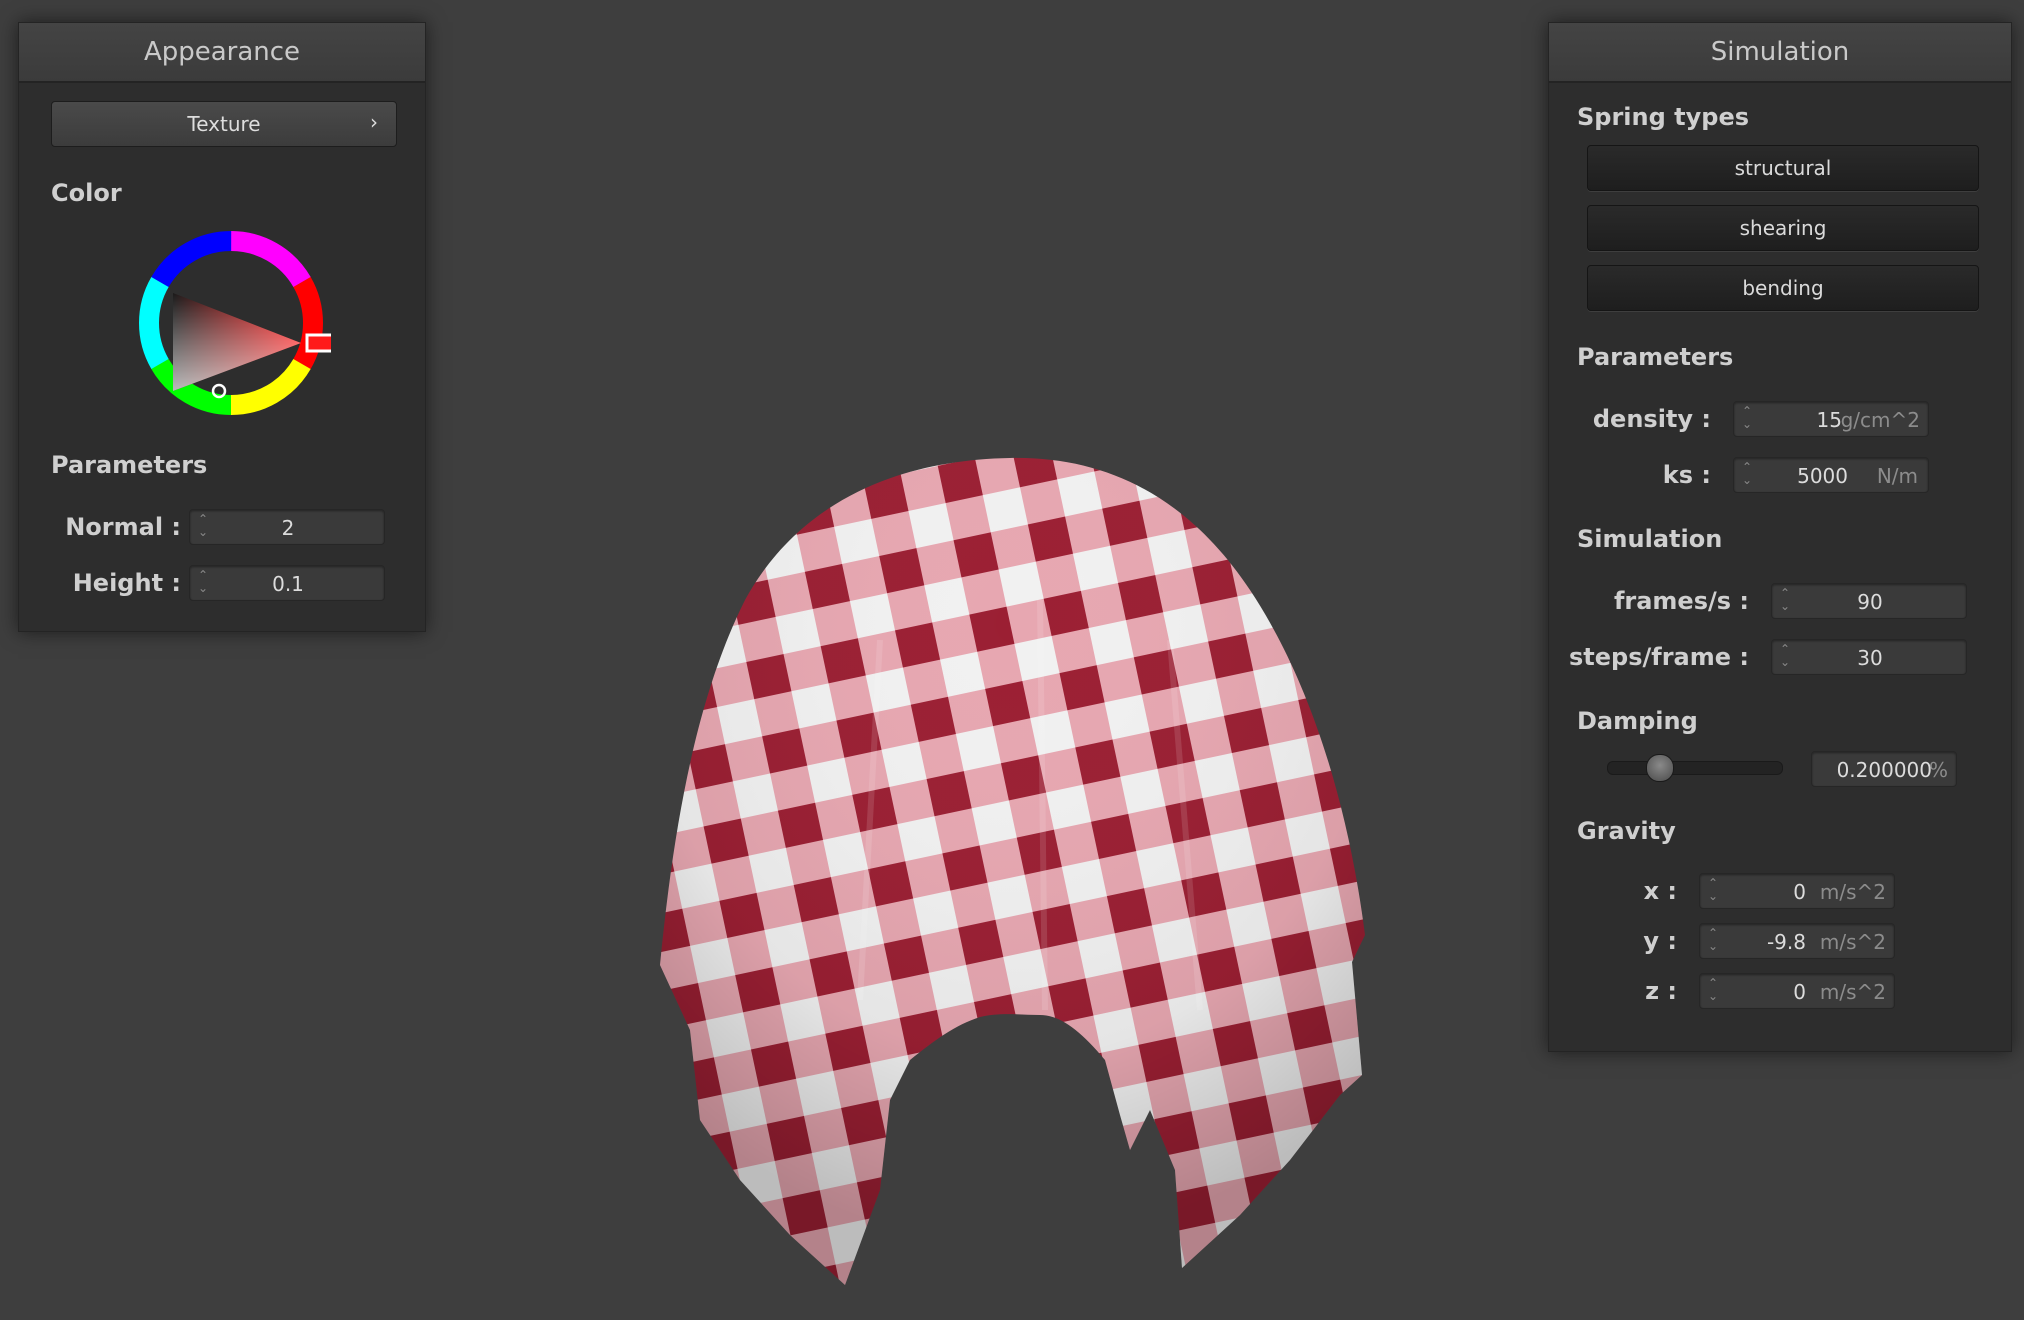 This screenshot has width=2024, height=1320. What do you see at coordinates (1822, 476) in the screenshot?
I see `ks-value: 5000` at bounding box center [1822, 476].